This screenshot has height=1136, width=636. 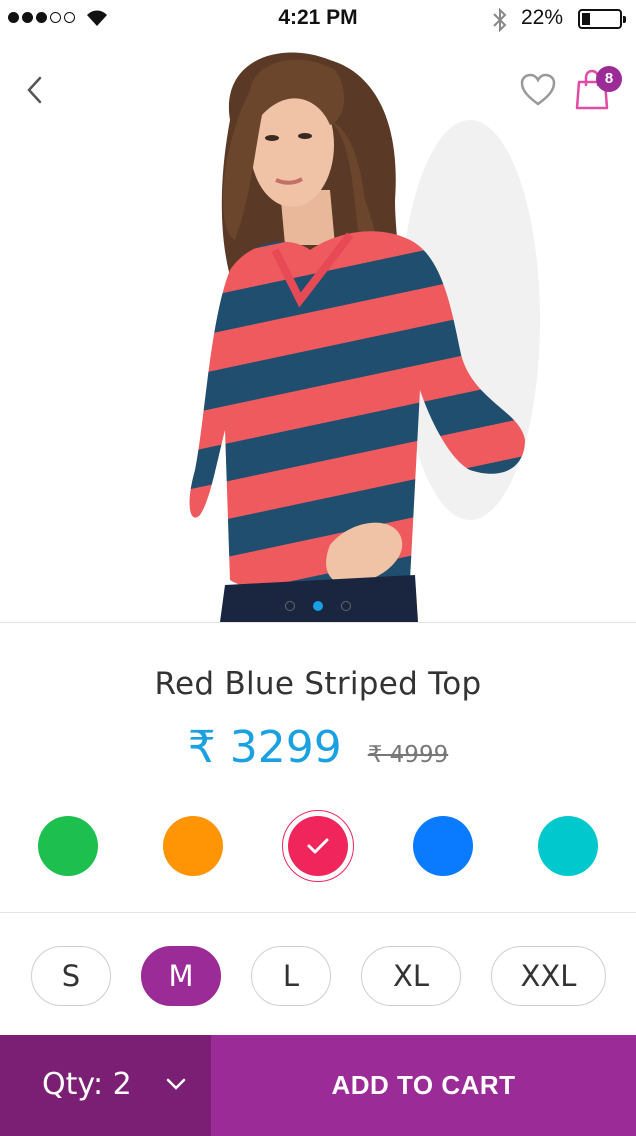 I want to click on battery-percent: 22%, so click(x=542, y=17).